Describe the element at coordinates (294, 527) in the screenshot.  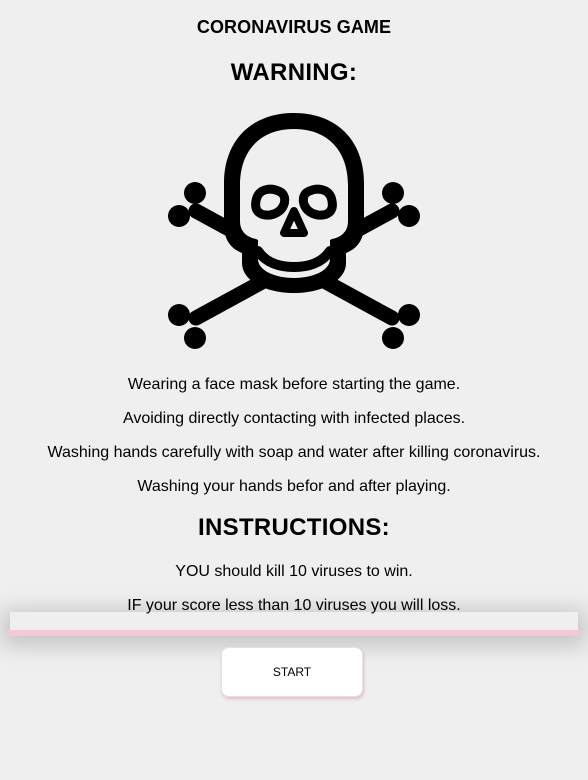
I see `instructions-heading: INSTRUCTIONS:` at that location.